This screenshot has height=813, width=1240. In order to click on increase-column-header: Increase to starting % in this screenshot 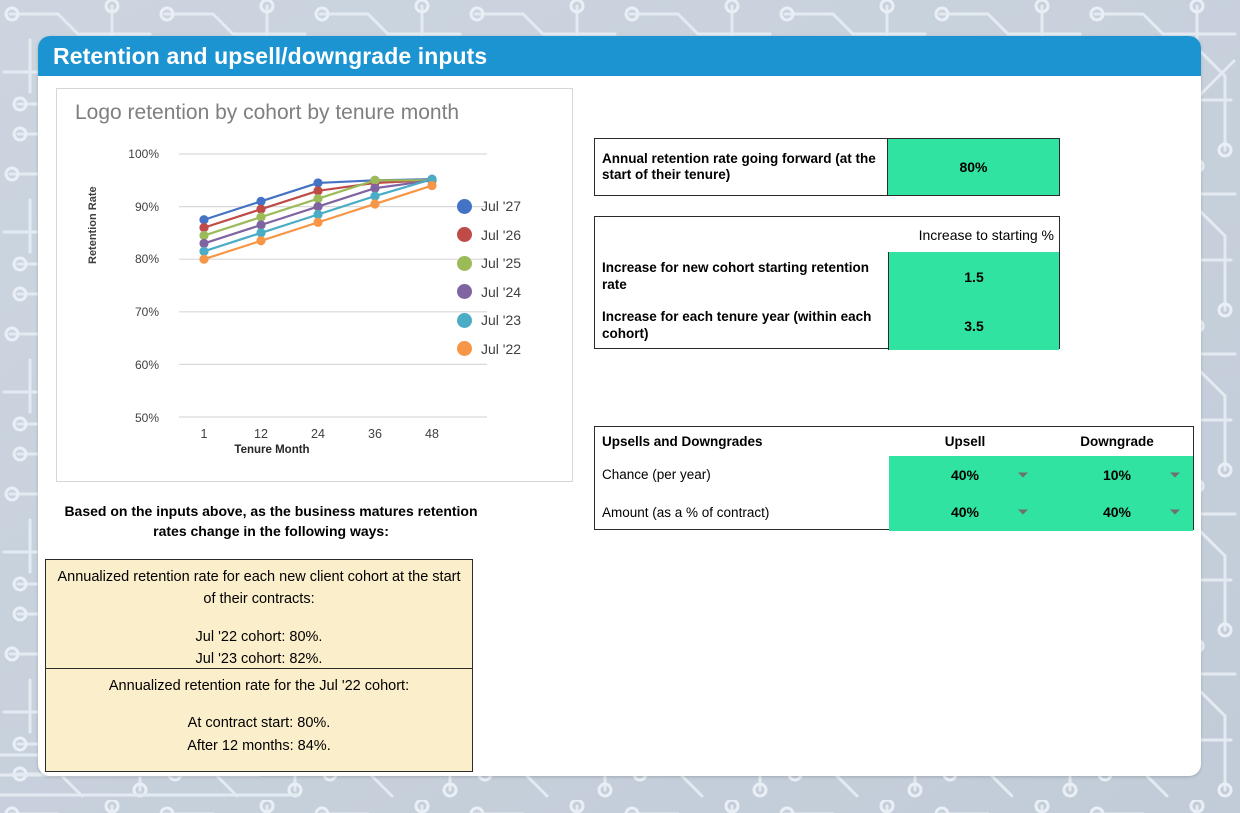, I will do `click(986, 234)`.